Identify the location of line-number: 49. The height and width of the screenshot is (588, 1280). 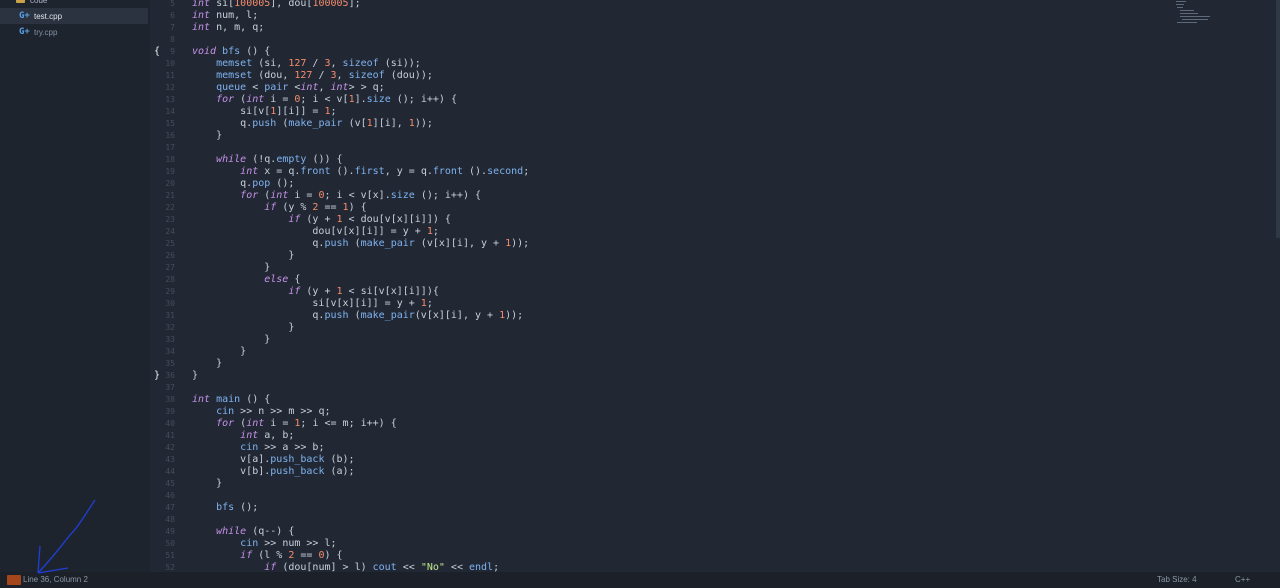
(170, 531).